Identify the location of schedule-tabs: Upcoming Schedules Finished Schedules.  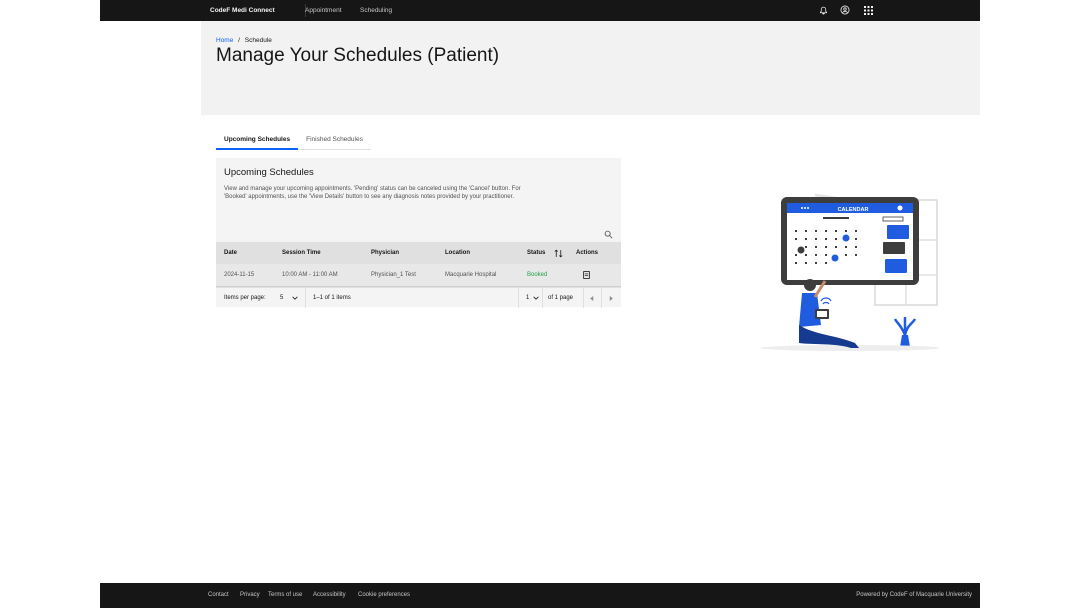
(293, 141).